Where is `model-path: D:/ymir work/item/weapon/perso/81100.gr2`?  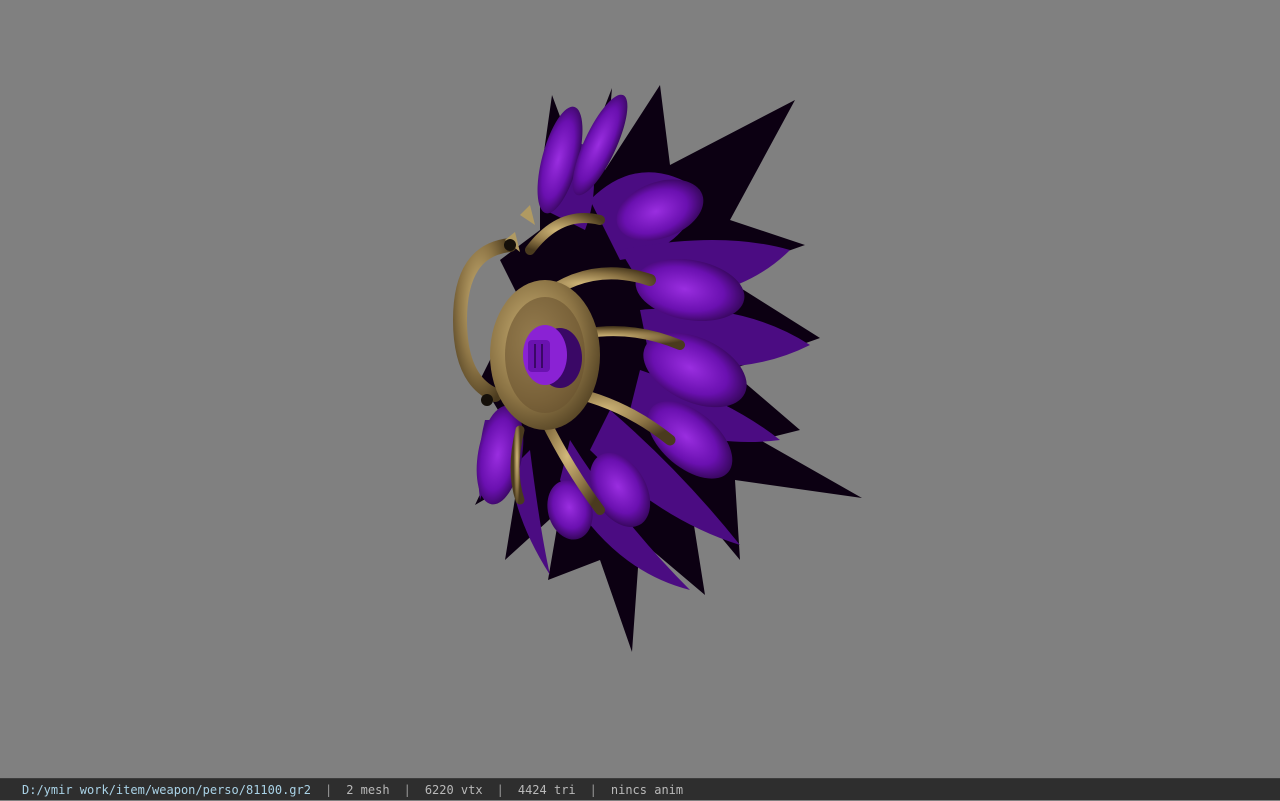 model-path: D:/ymir work/item/weapon/perso/81100.gr2 is located at coordinates (166, 790).